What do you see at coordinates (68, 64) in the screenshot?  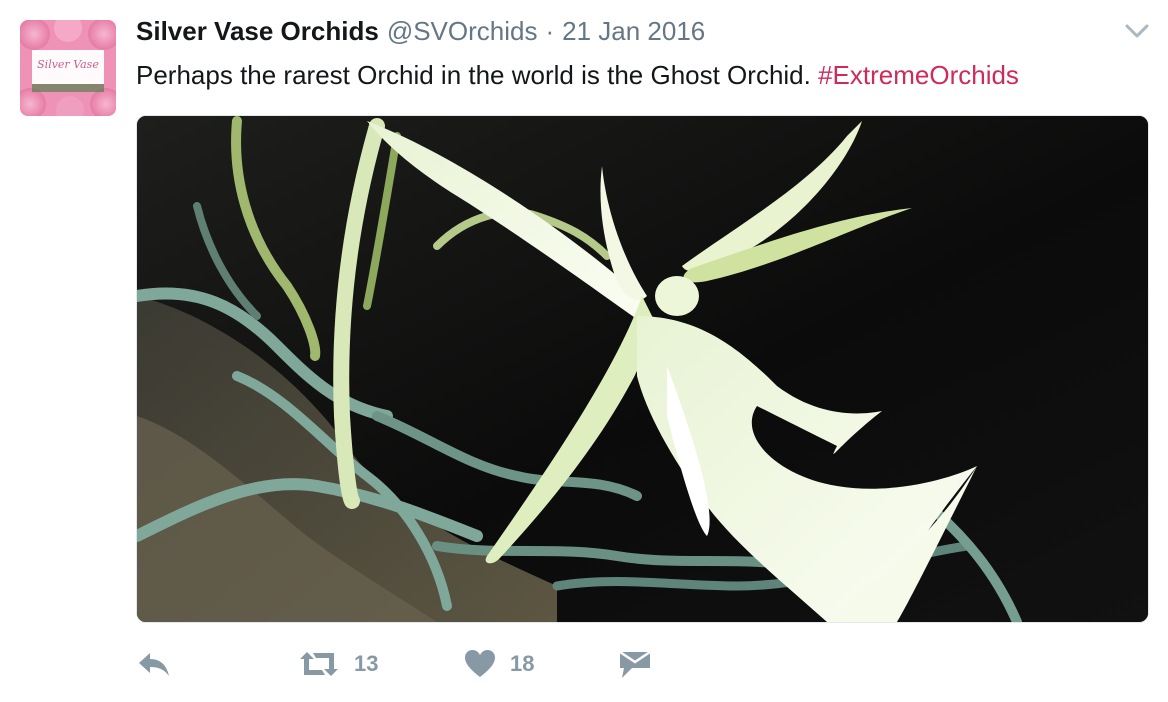 I see `avatar-logo-text: Silver Vase` at bounding box center [68, 64].